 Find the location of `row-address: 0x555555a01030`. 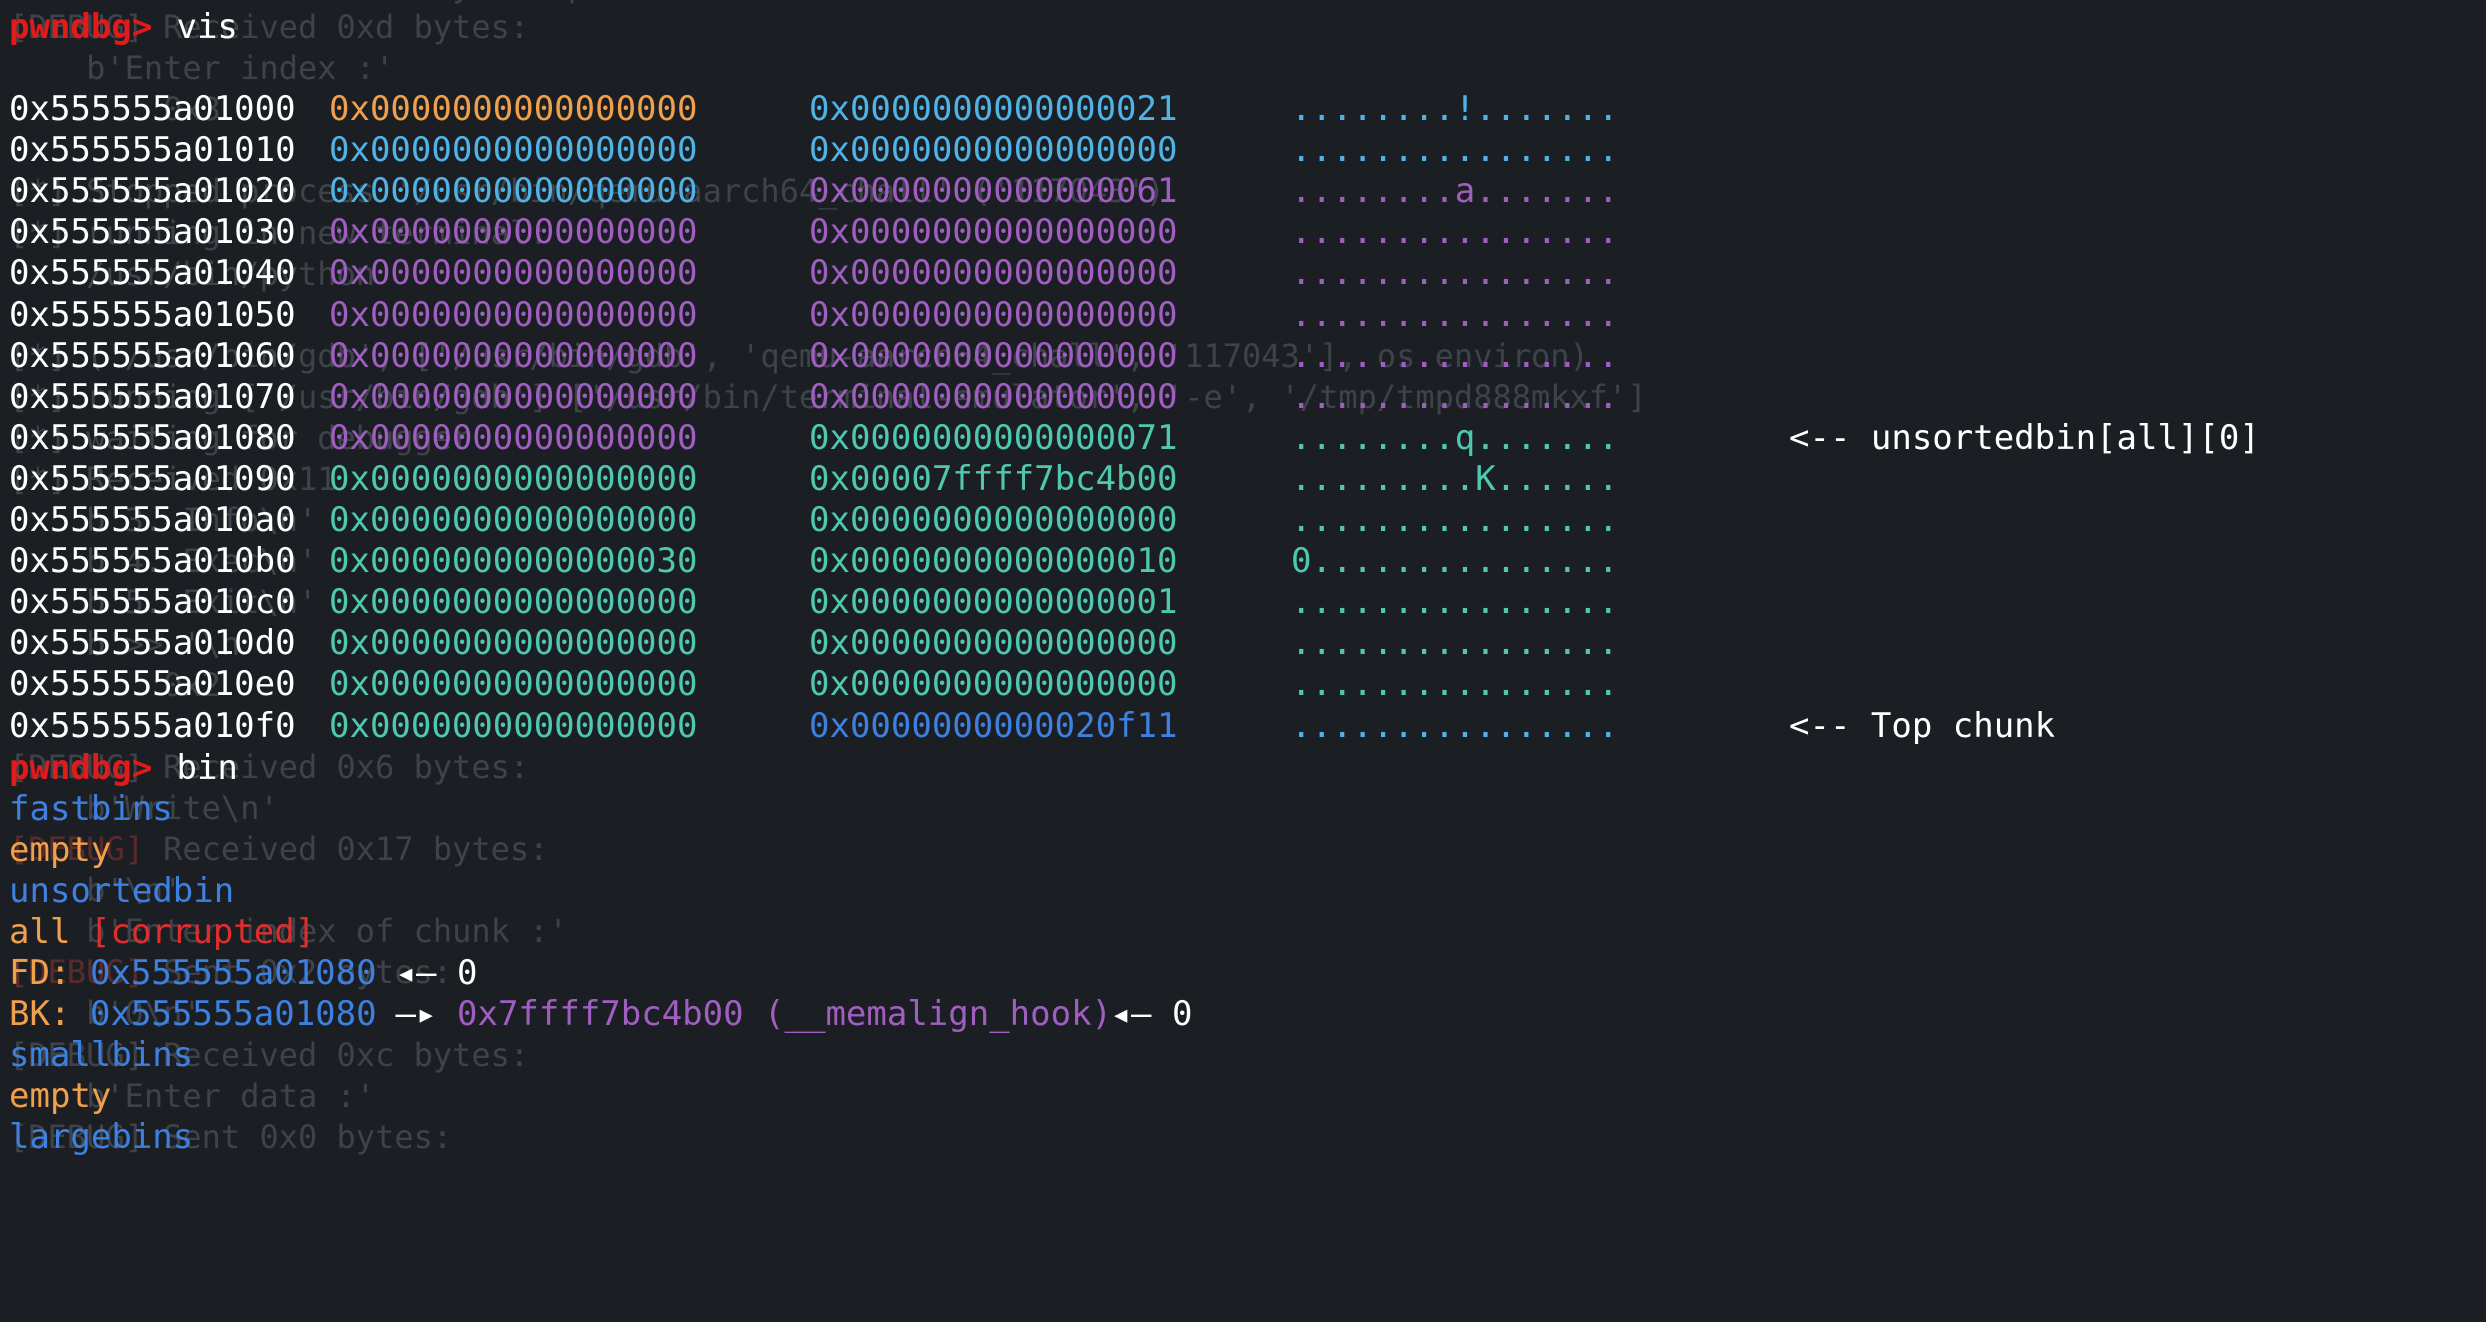

row-address: 0x555555a01030 is located at coordinates (152, 232).